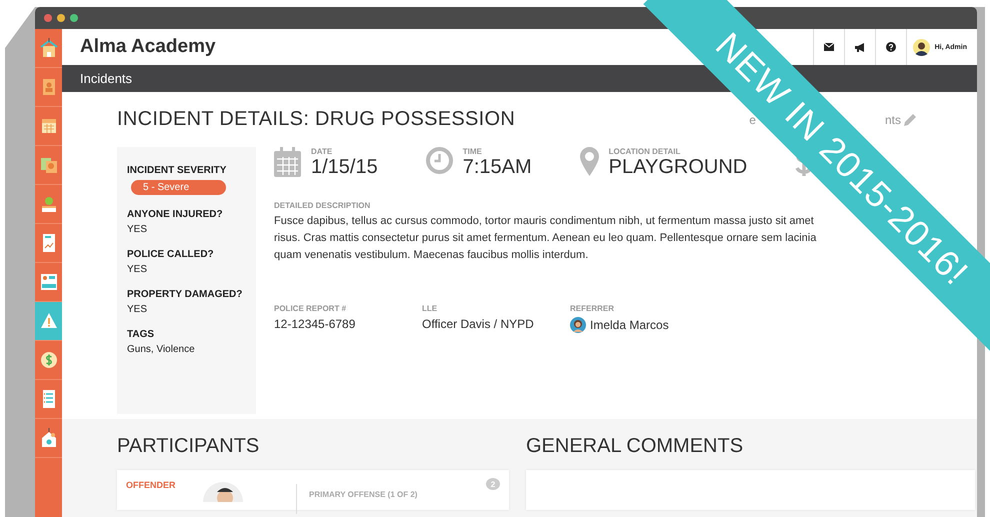 This screenshot has height=517, width=990. What do you see at coordinates (161, 349) in the screenshot?
I see `field-value: Guns, Violence` at bounding box center [161, 349].